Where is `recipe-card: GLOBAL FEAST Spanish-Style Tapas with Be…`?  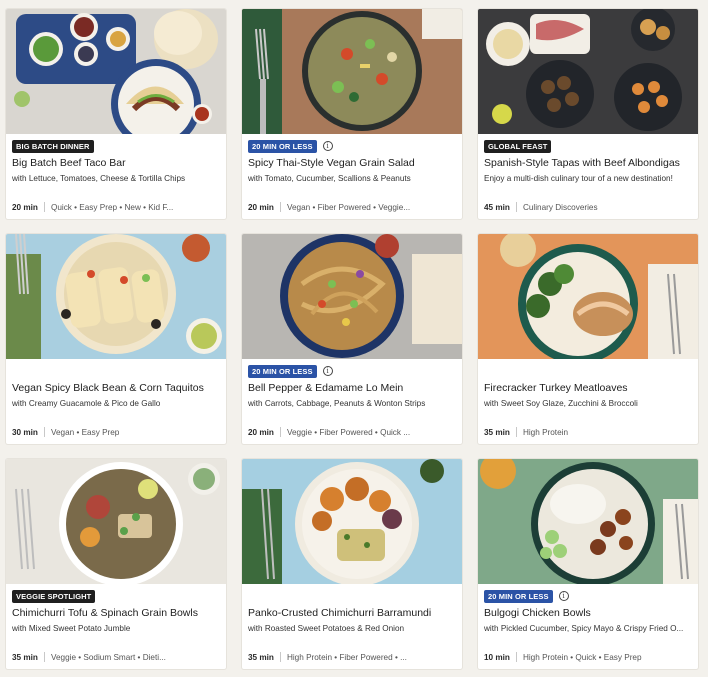 recipe-card: GLOBAL FEAST Spanish-Style Tapas with Be… is located at coordinates (588, 114).